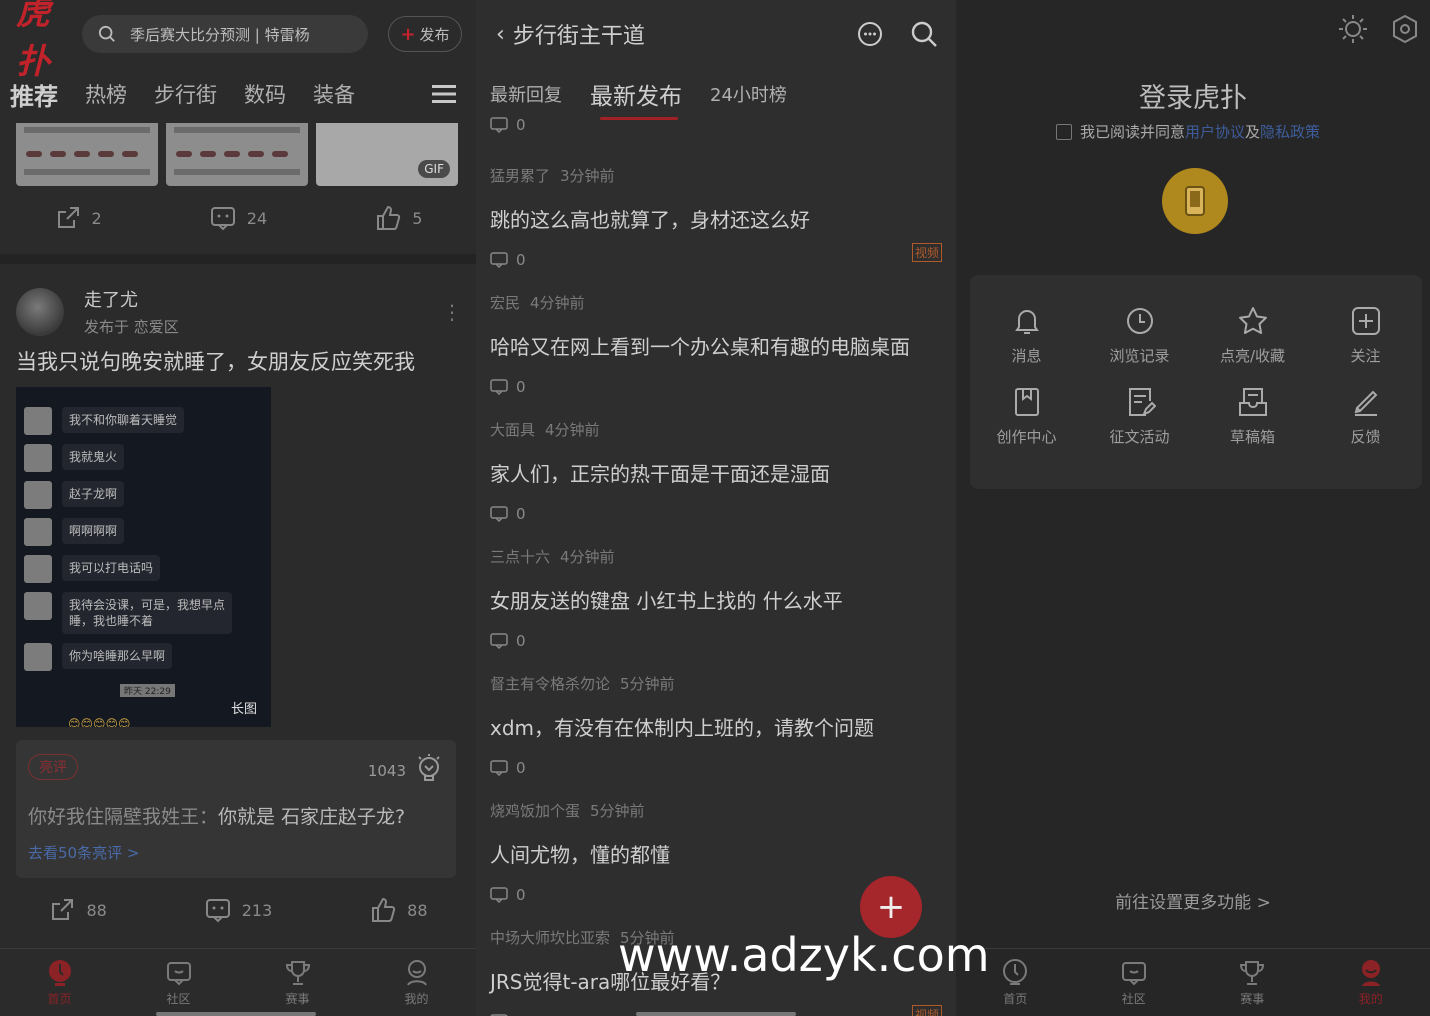  Describe the element at coordinates (417, 910) in the screenshot. I see `like-count: 88` at that location.